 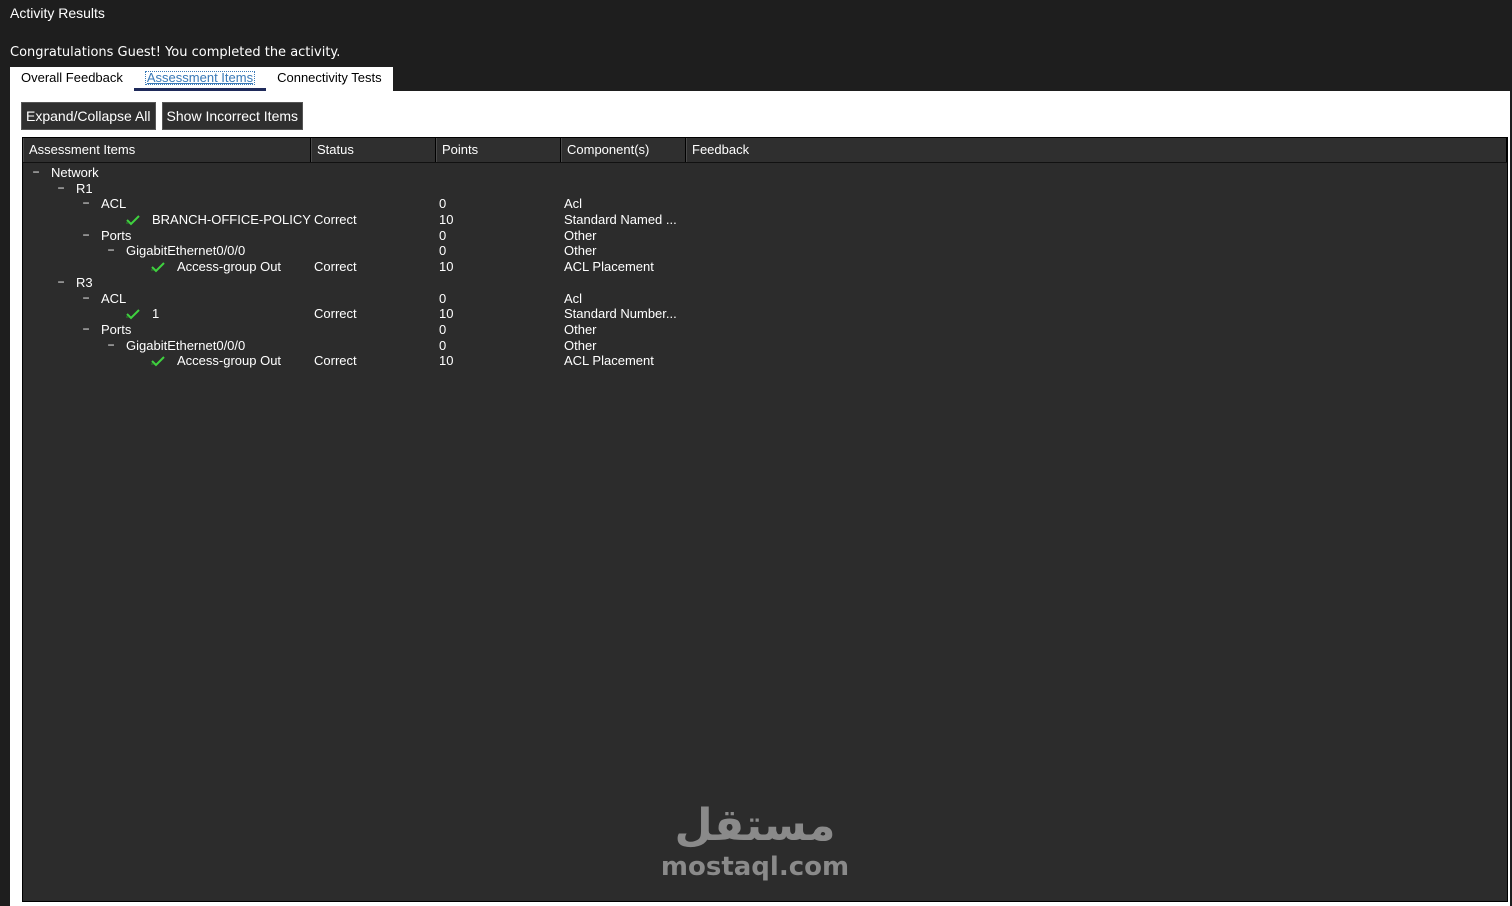 I want to click on toolbar: Expand/Collapse All Show Incorrect Items, so click(x=162, y=116).